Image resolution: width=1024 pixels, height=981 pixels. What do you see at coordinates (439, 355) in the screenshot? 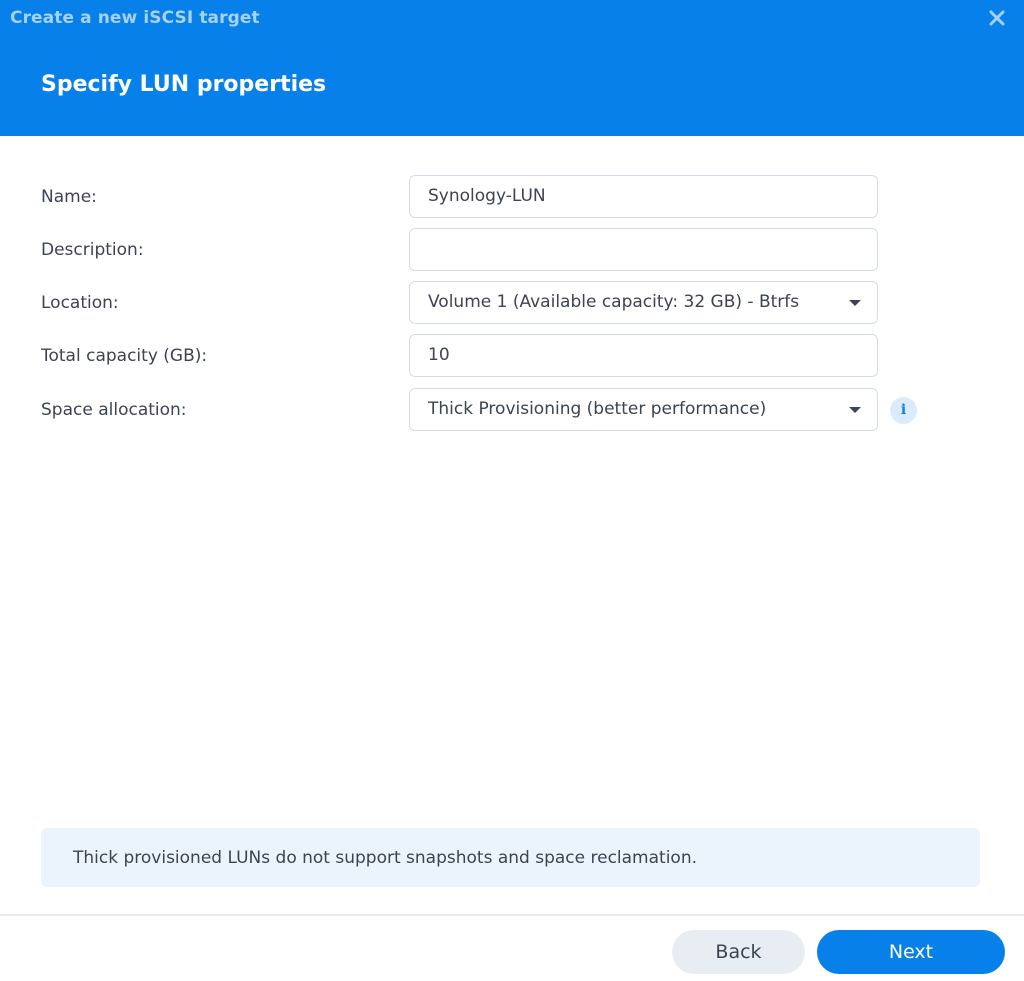
I see `total-capacity-input-value: 10` at bounding box center [439, 355].